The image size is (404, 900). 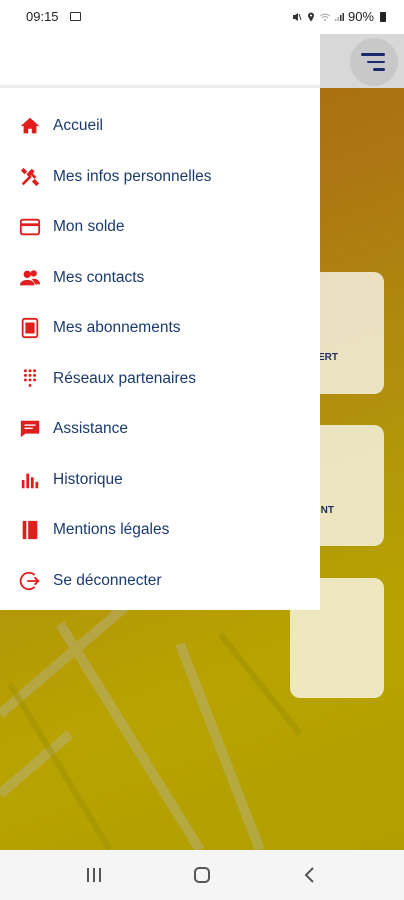 I want to click on status-right: 90%, so click(x=339, y=16).